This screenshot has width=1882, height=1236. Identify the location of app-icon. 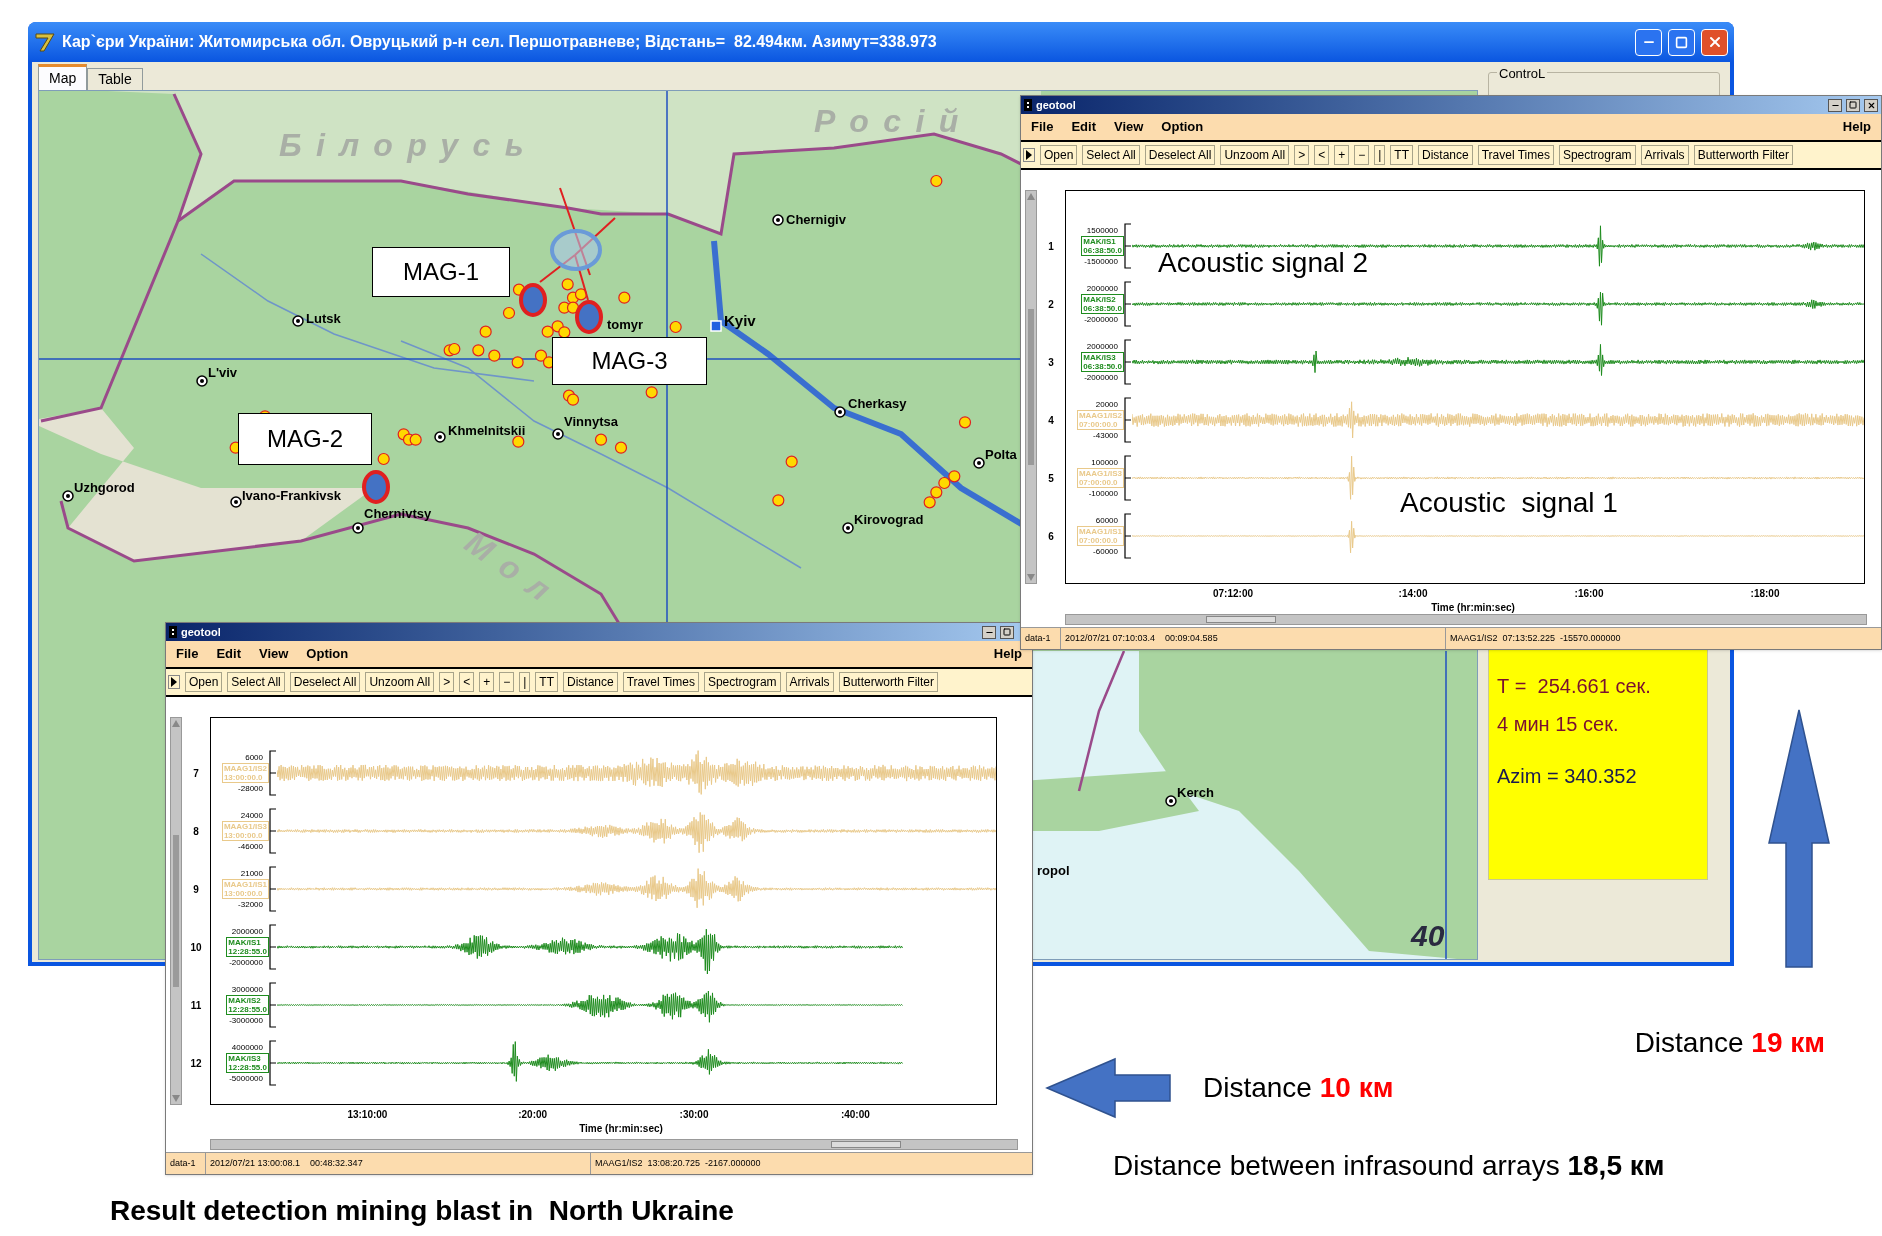
(173, 632).